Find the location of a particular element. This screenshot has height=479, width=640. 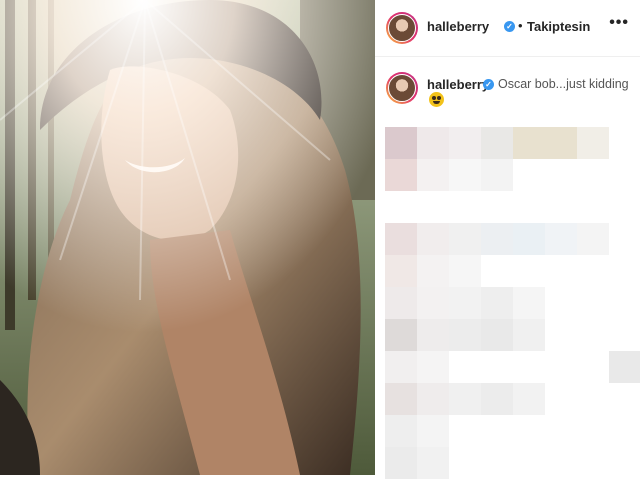

avatar is located at coordinates (402, 28).